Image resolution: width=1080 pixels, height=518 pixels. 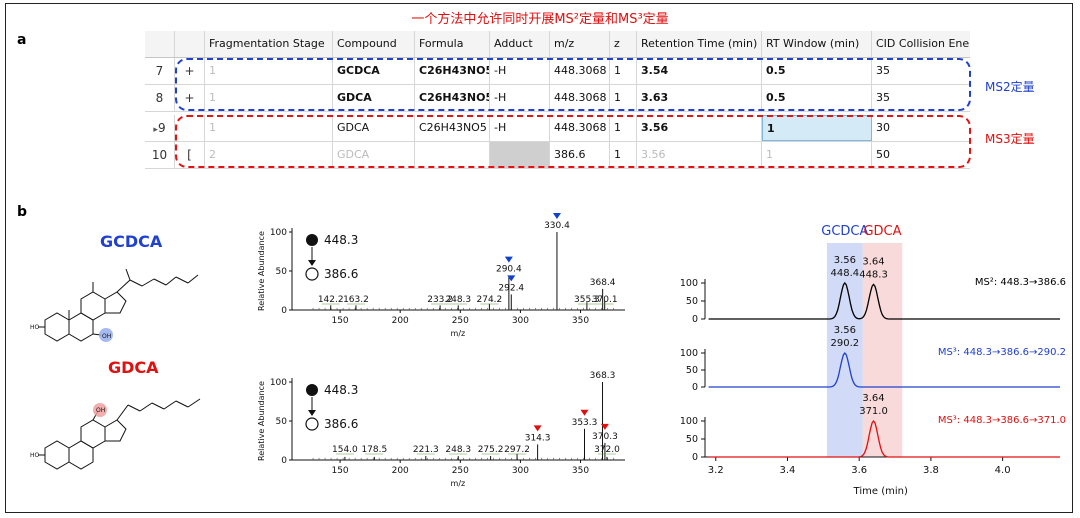 I want to click on peak-mz-label: 371.0, so click(x=873, y=411).